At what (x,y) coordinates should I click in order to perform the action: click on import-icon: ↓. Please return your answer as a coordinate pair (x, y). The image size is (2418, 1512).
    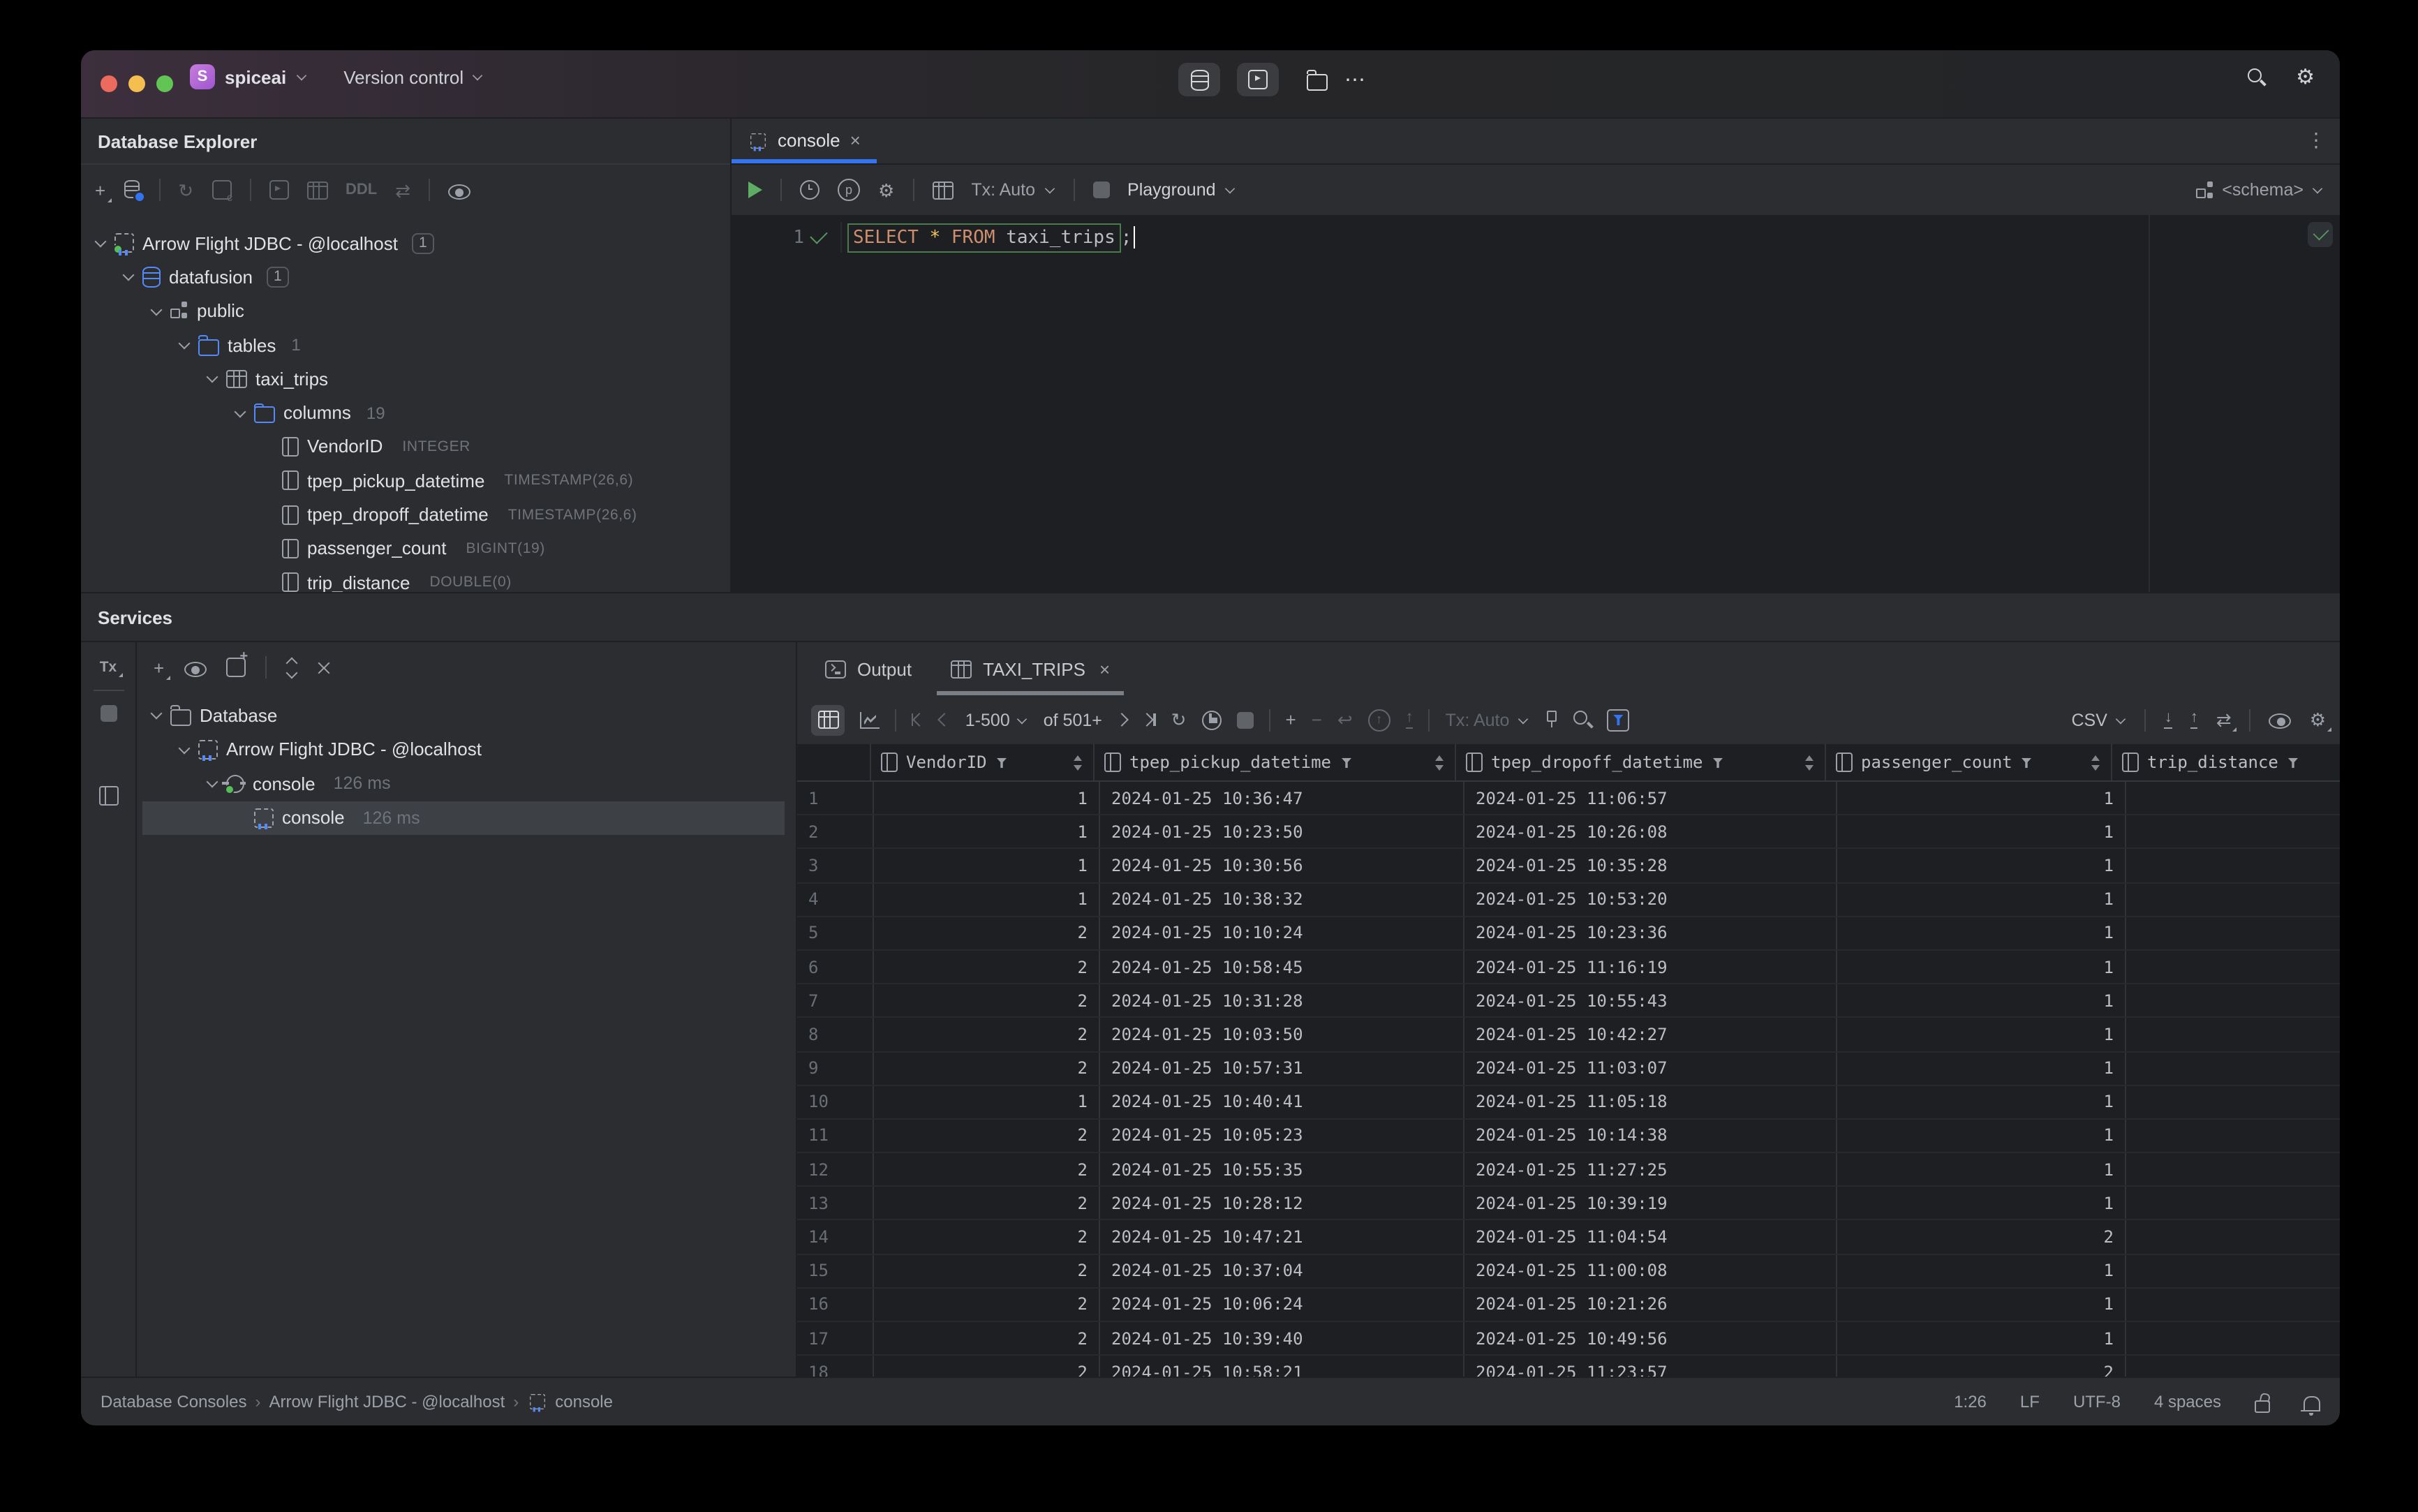
    Looking at the image, I should click on (2168, 720).